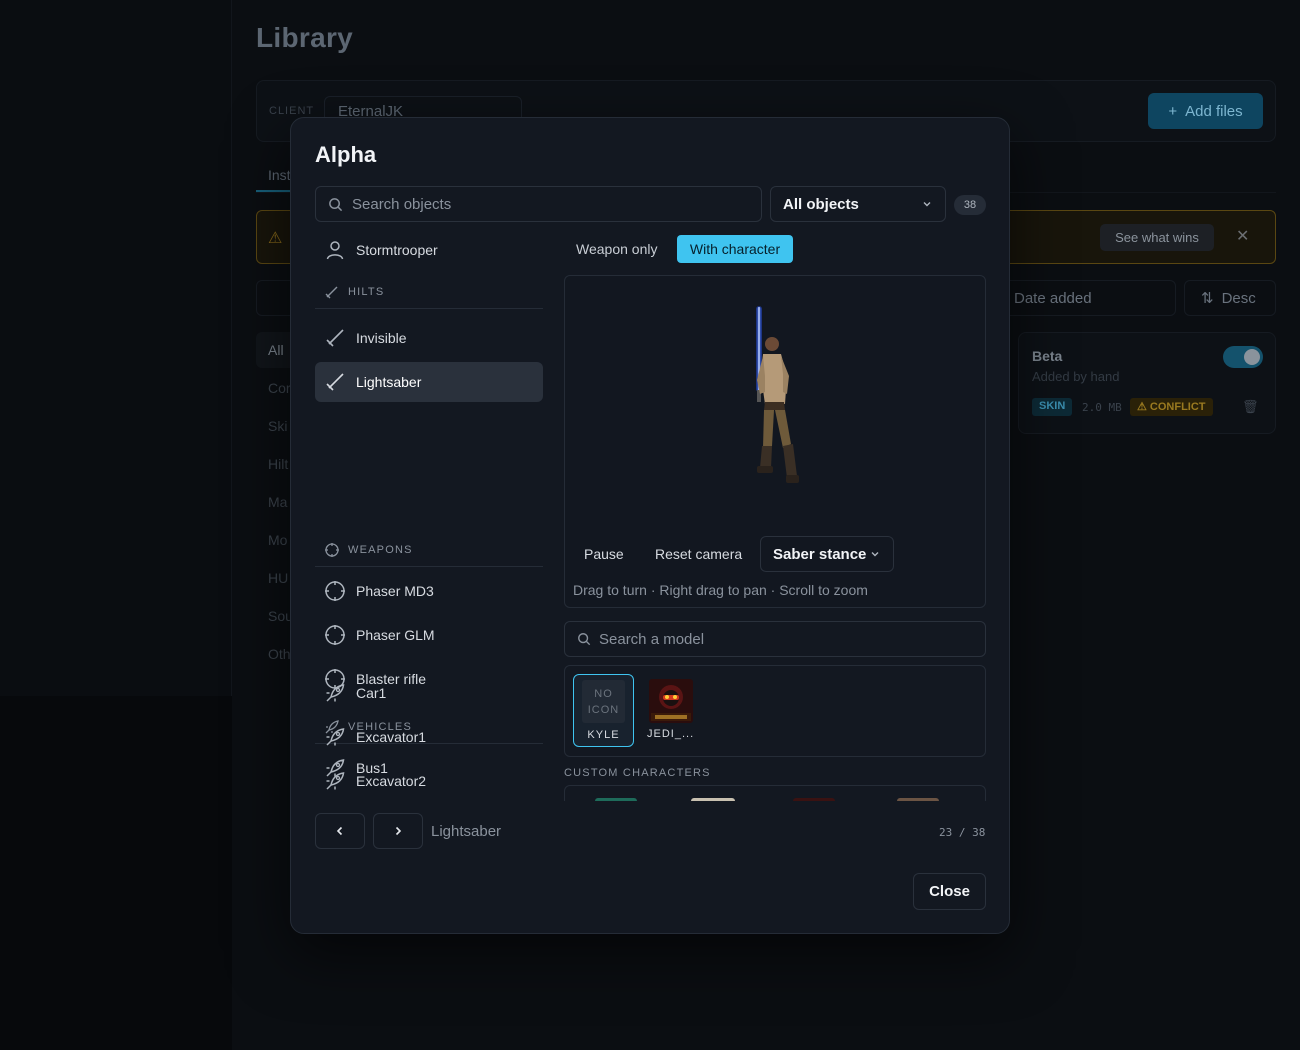  What do you see at coordinates (1076, 376) in the screenshot?
I see `card-subtitle: Added by hand` at bounding box center [1076, 376].